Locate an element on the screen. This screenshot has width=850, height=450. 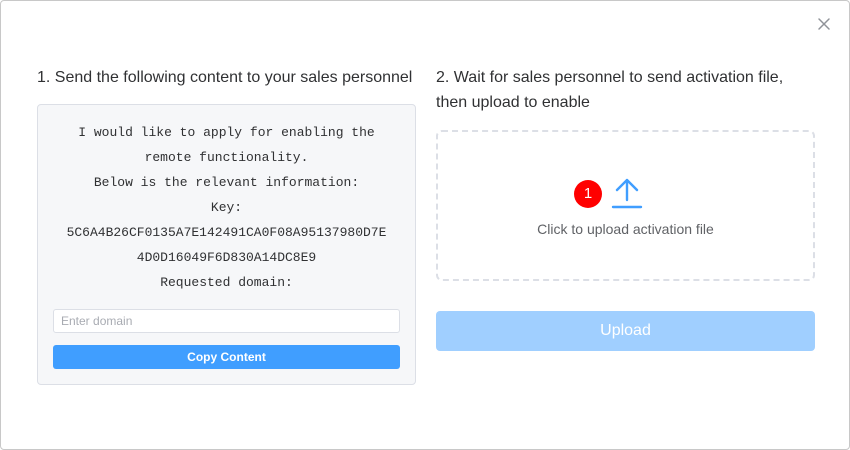
upload-icon is located at coordinates (627, 193).